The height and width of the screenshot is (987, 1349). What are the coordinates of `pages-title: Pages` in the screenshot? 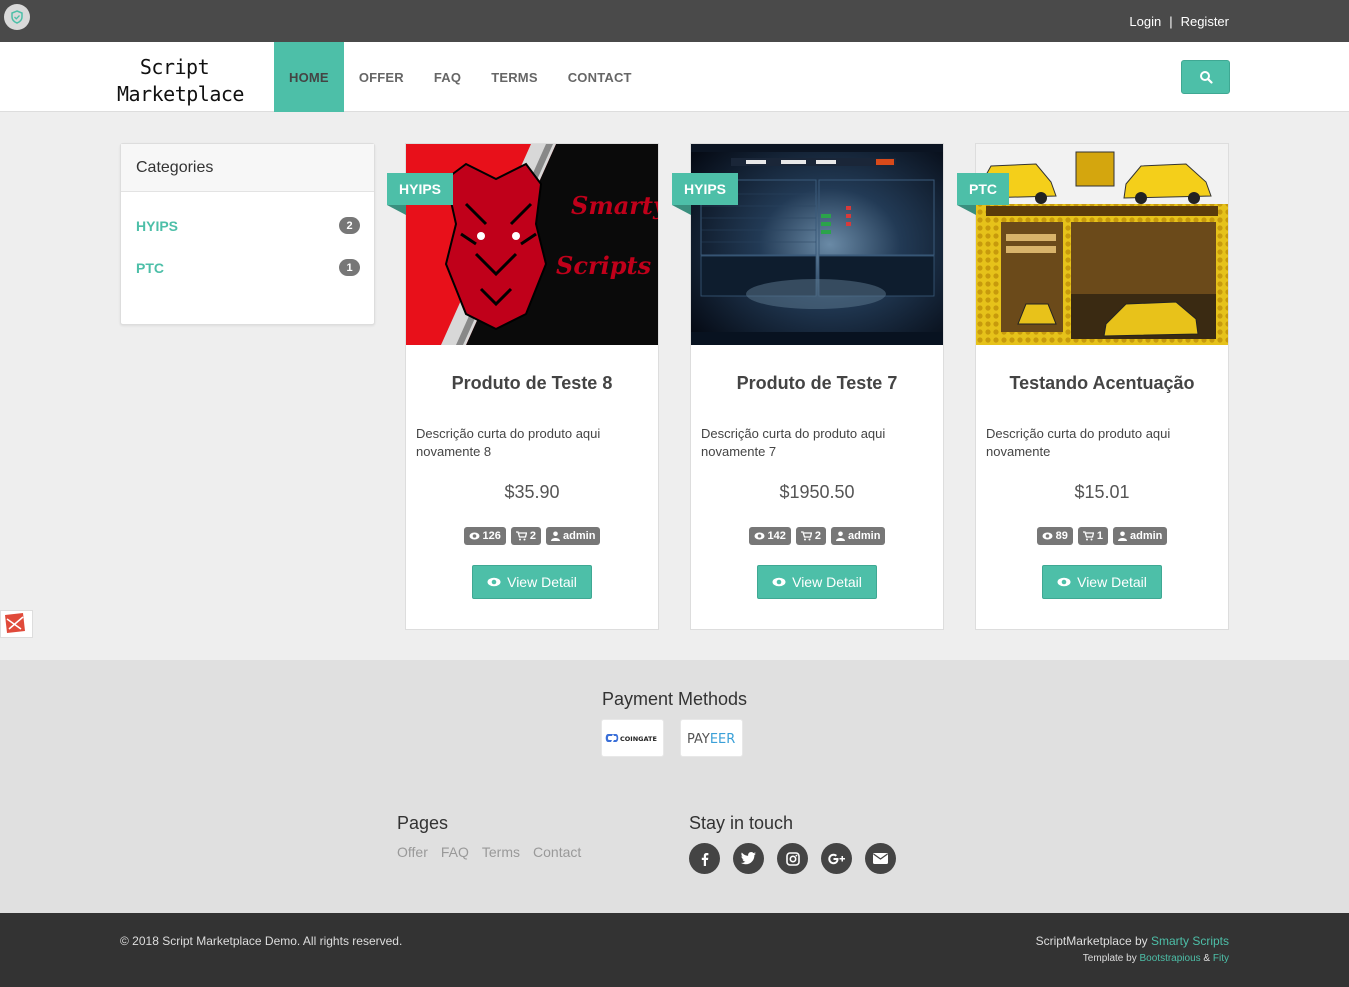 It's located at (423, 823).